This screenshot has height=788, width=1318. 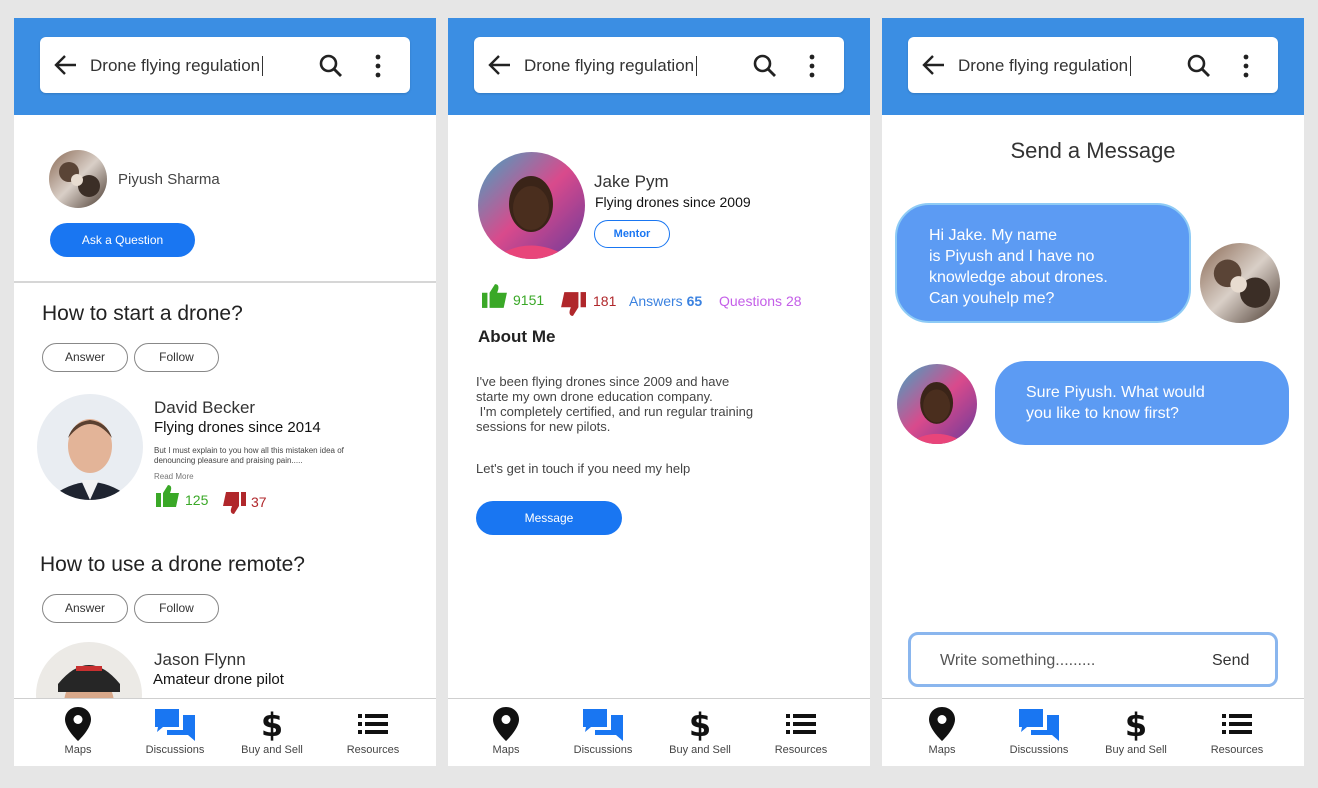 What do you see at coordinates (760, 301) in the screenshot?
I see `questions-stat: Questions 28` at bounding box center [760, 301].